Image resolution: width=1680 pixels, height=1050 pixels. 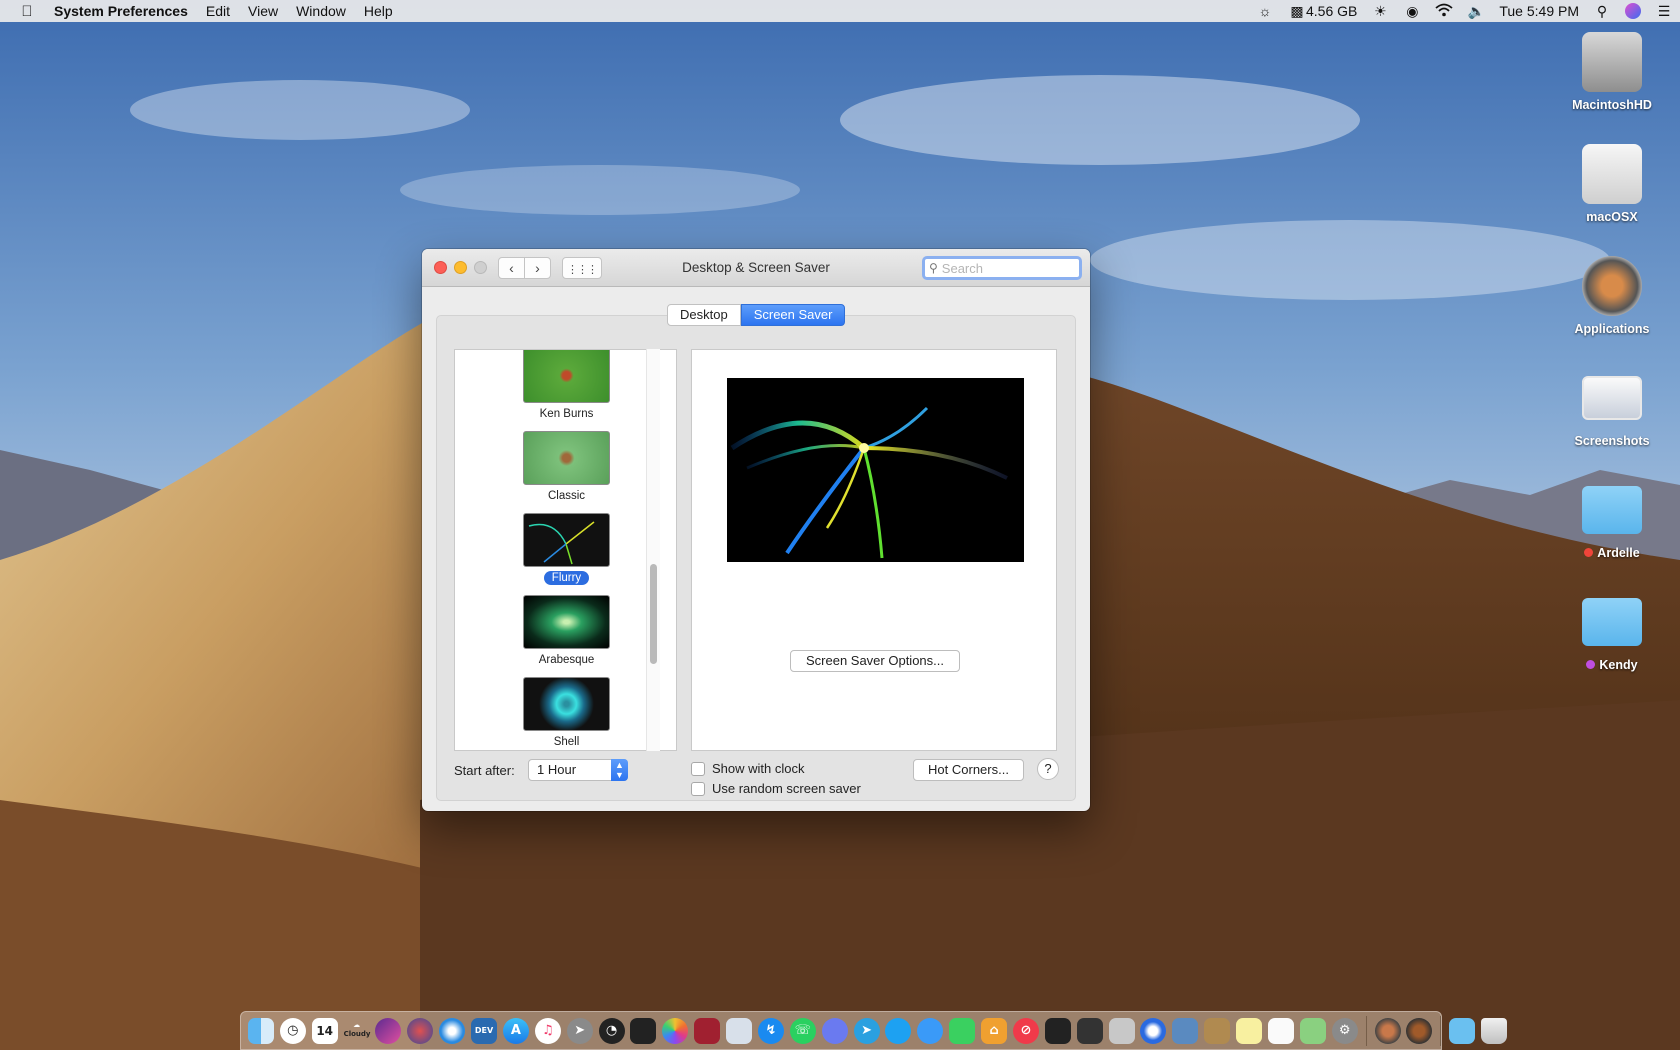 I want to click on arabesque-thumbnail, so click(x=566, y=622).